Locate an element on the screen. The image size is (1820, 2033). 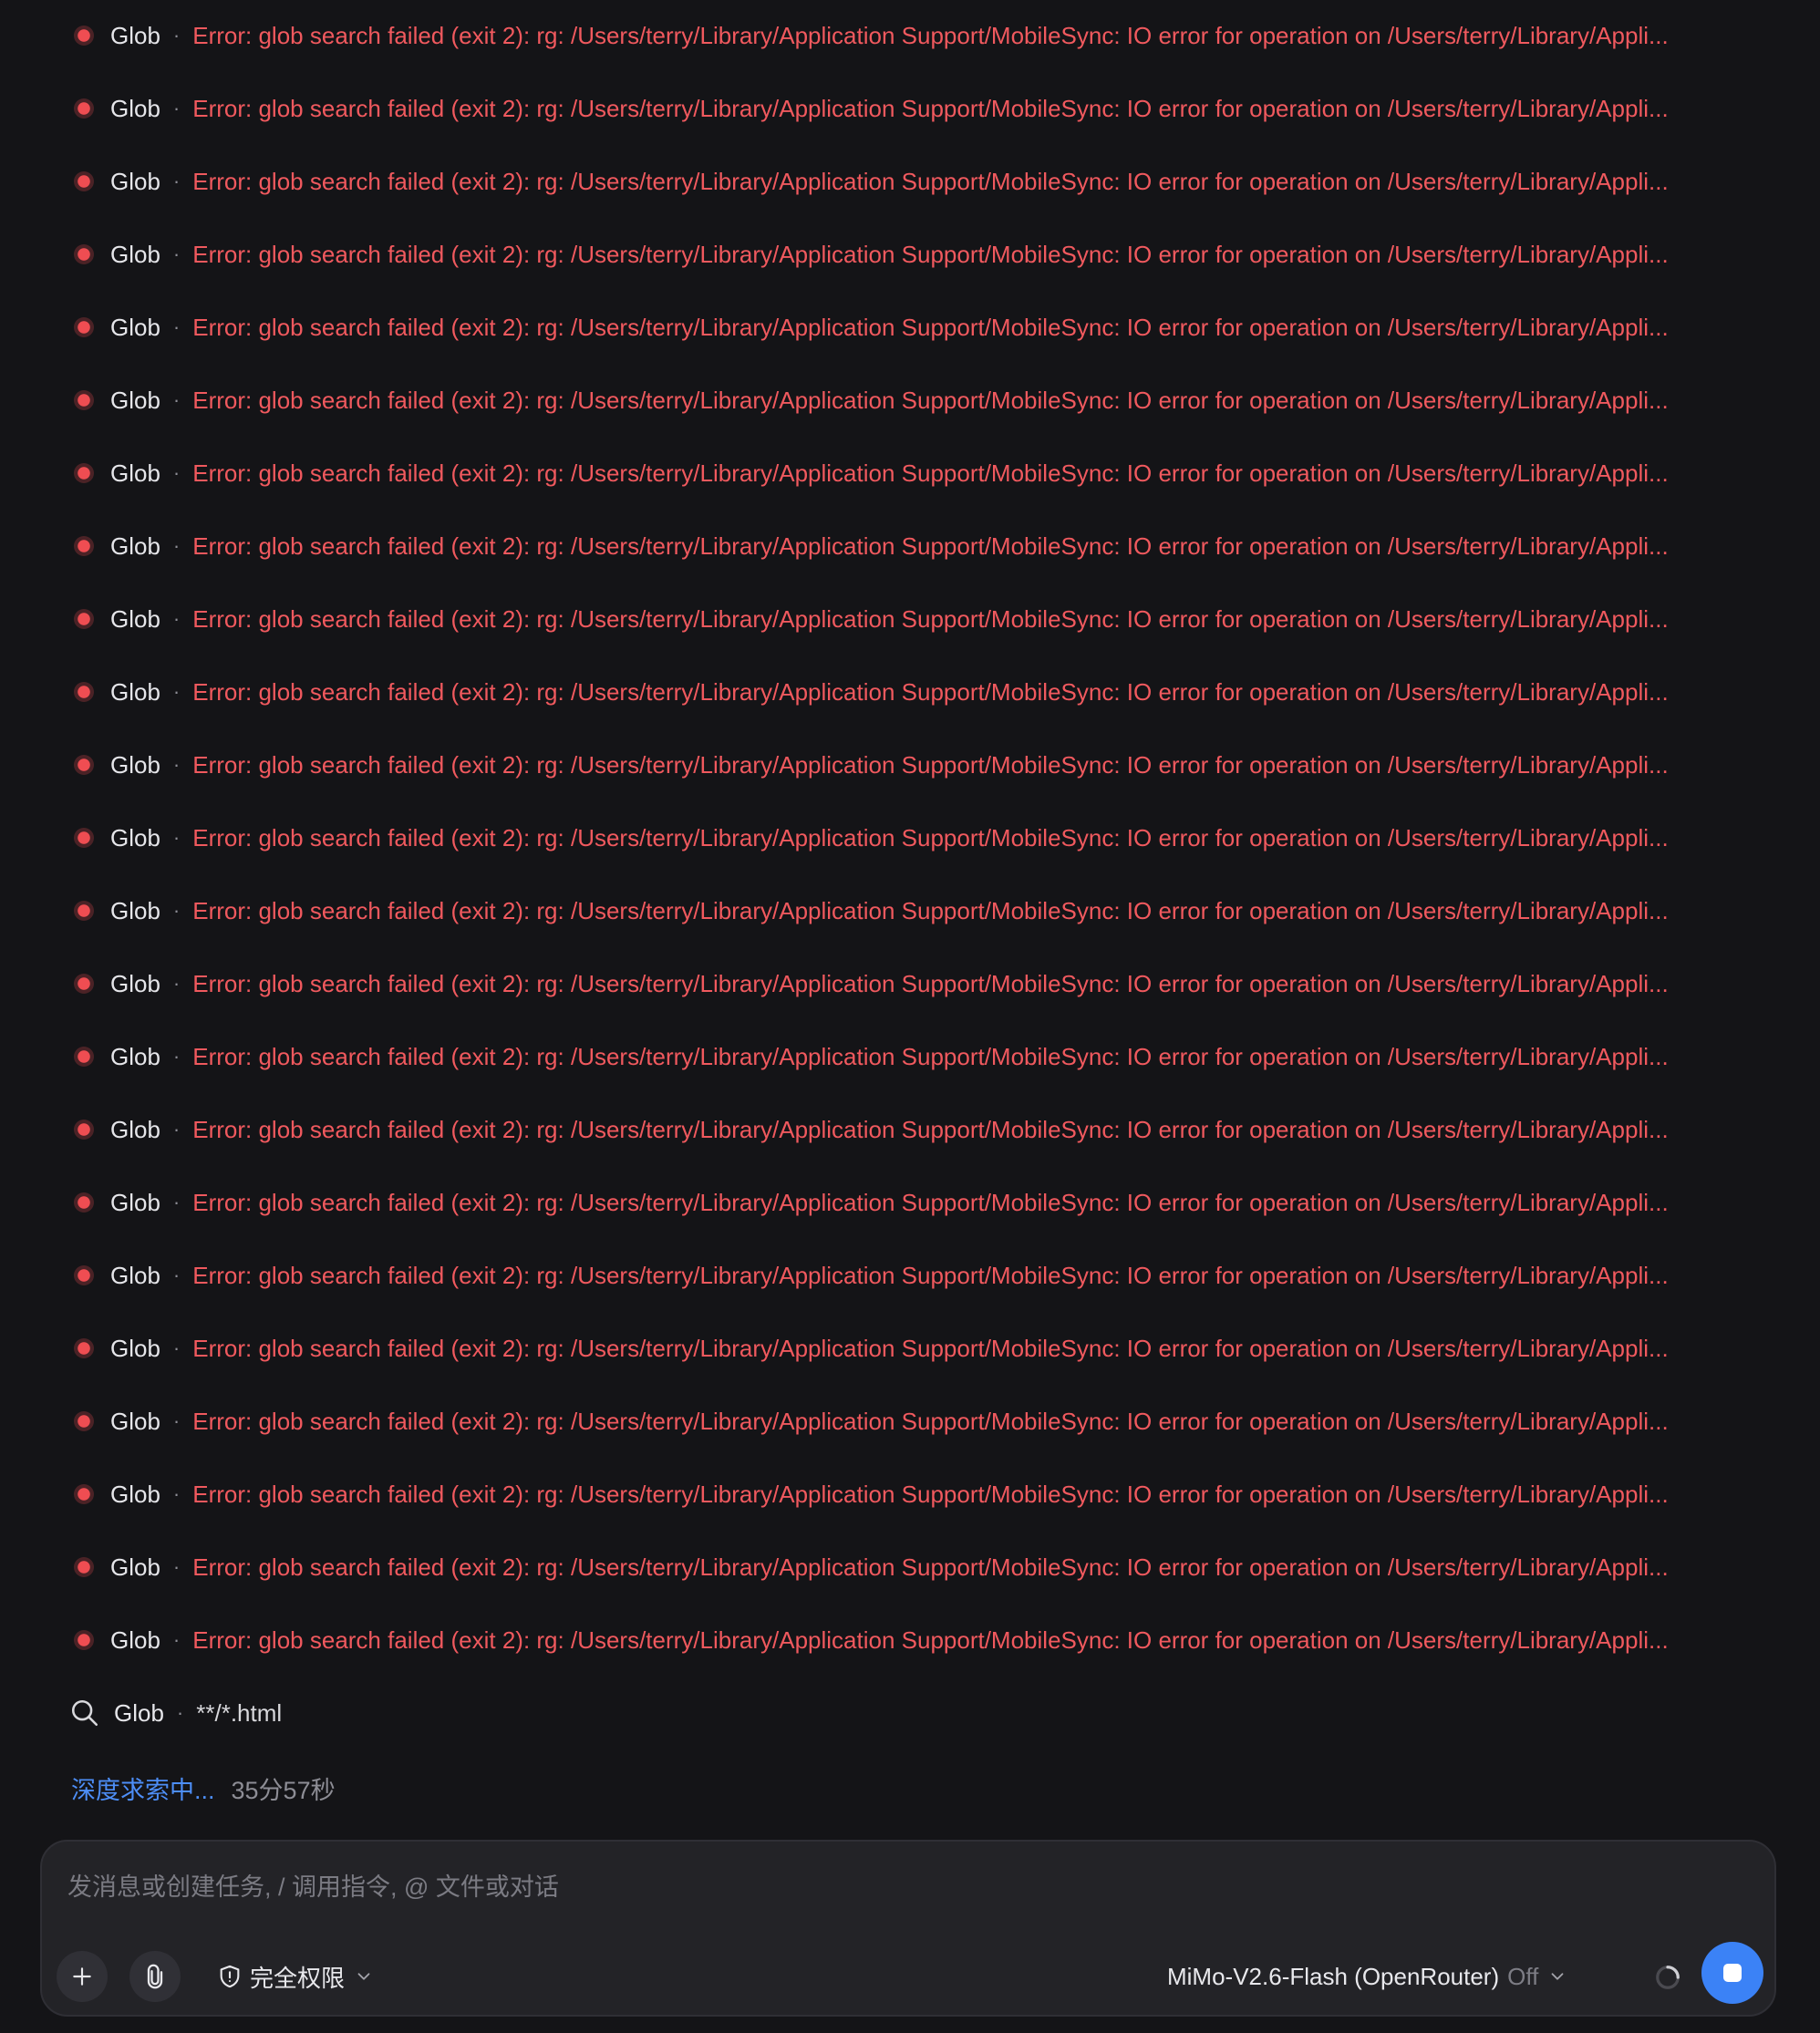
message-composer: 完全权限 MiMo-V2.6-Flash (OpenRouter) Off is located at coordinates (908, 1929).